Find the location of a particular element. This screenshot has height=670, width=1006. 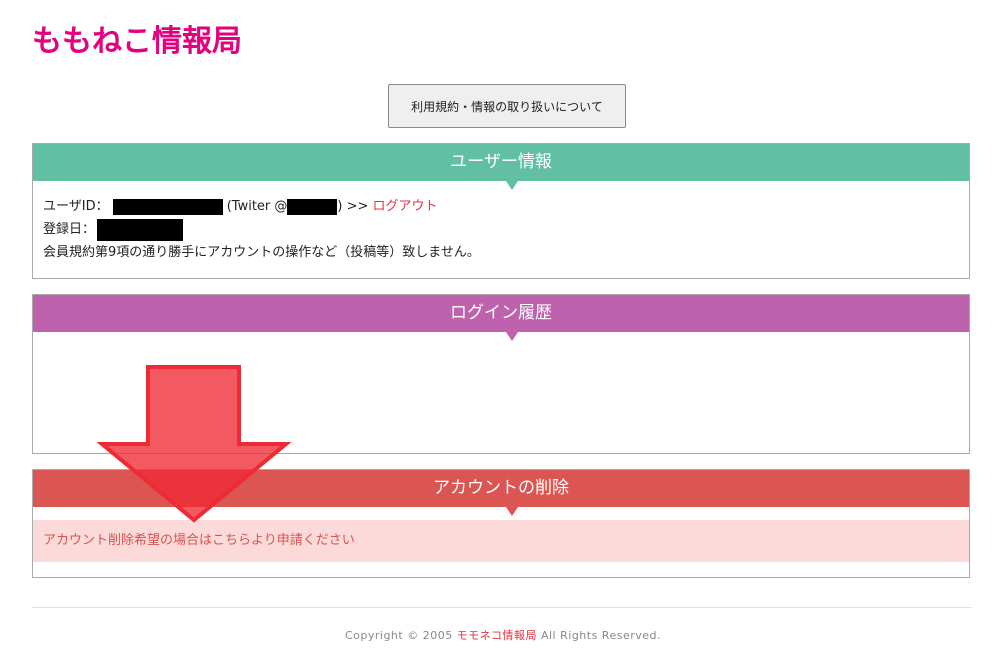

terms-notice: 会員規約第9項の通り勝手にアカウントの操作など（投稿等）致しません。 is located at coordinates (261, 252).